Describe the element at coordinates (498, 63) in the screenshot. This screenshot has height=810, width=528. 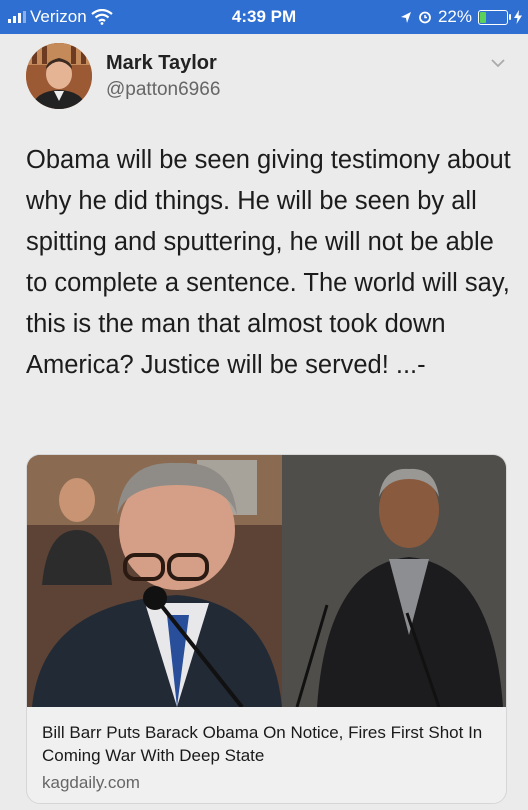
I see `chevron-down-icon` at that location.